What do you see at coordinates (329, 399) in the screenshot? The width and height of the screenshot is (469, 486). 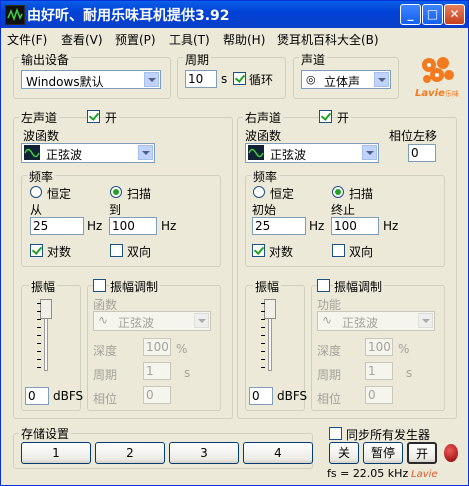 I see `right-phase-label: 相位` at bounding box center [329, 399].